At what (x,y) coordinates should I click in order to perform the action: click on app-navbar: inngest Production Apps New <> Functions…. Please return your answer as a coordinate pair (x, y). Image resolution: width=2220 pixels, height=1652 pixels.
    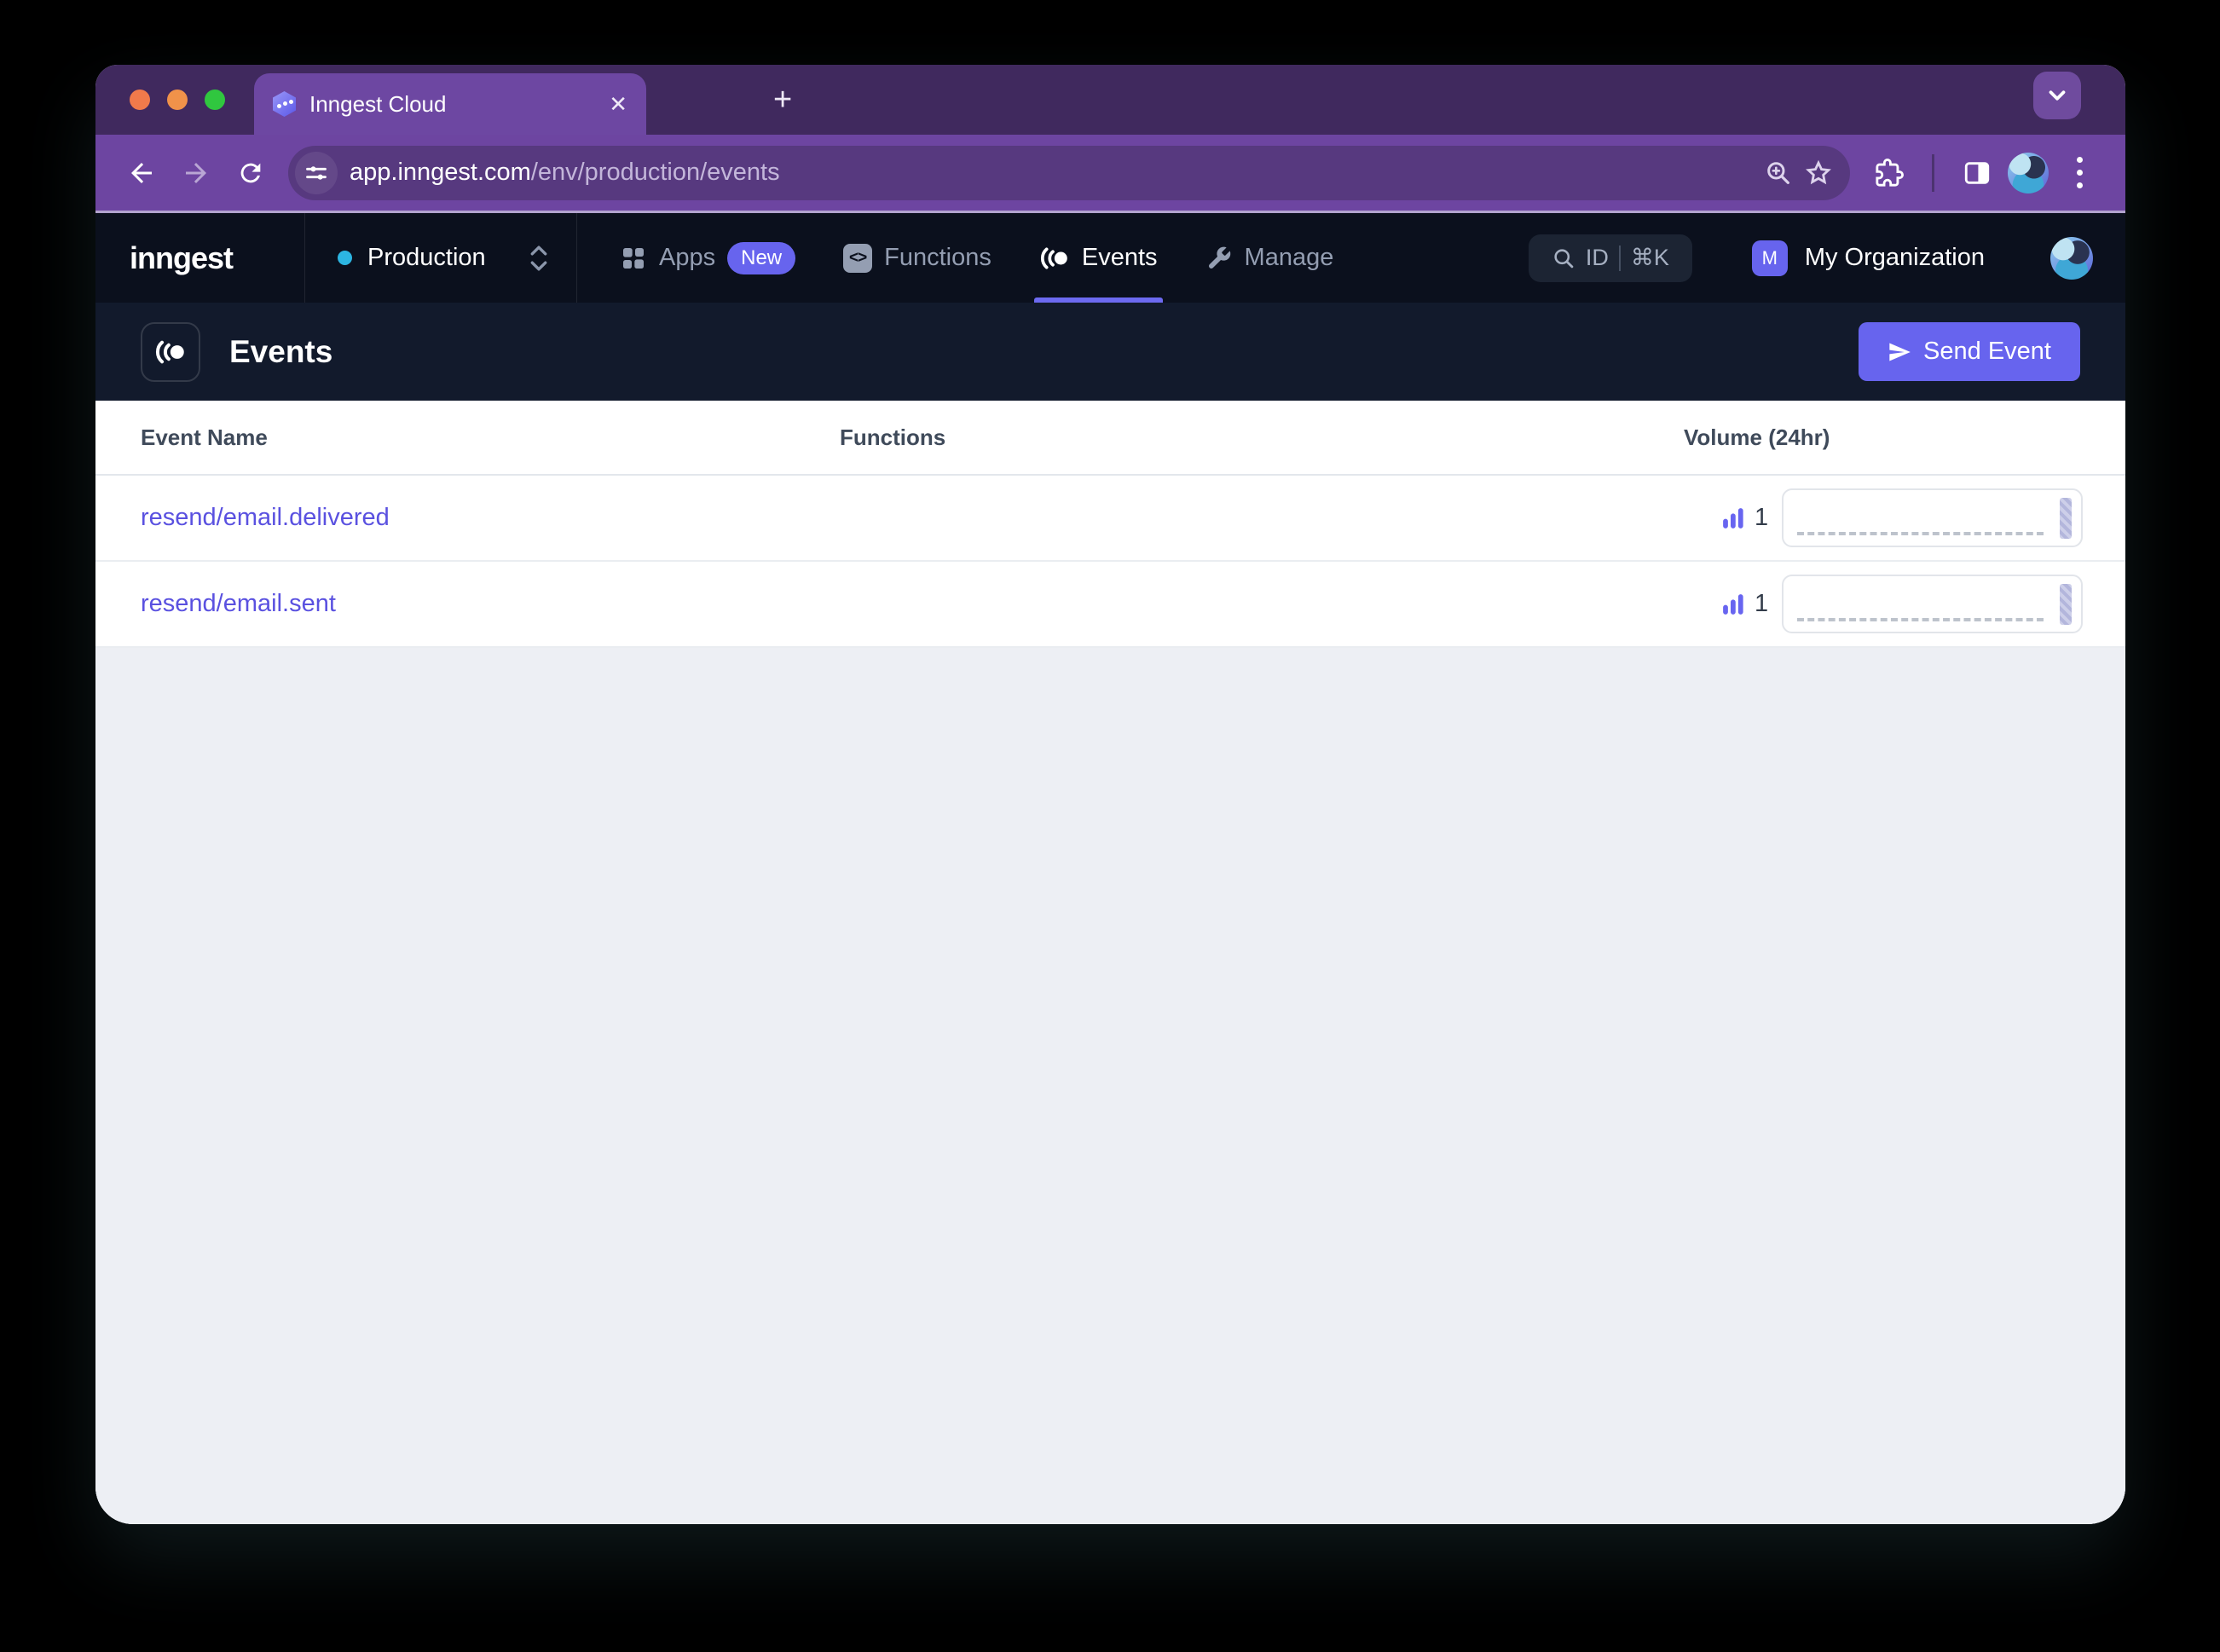
    Looking at the image, I should click on (1110, 258).